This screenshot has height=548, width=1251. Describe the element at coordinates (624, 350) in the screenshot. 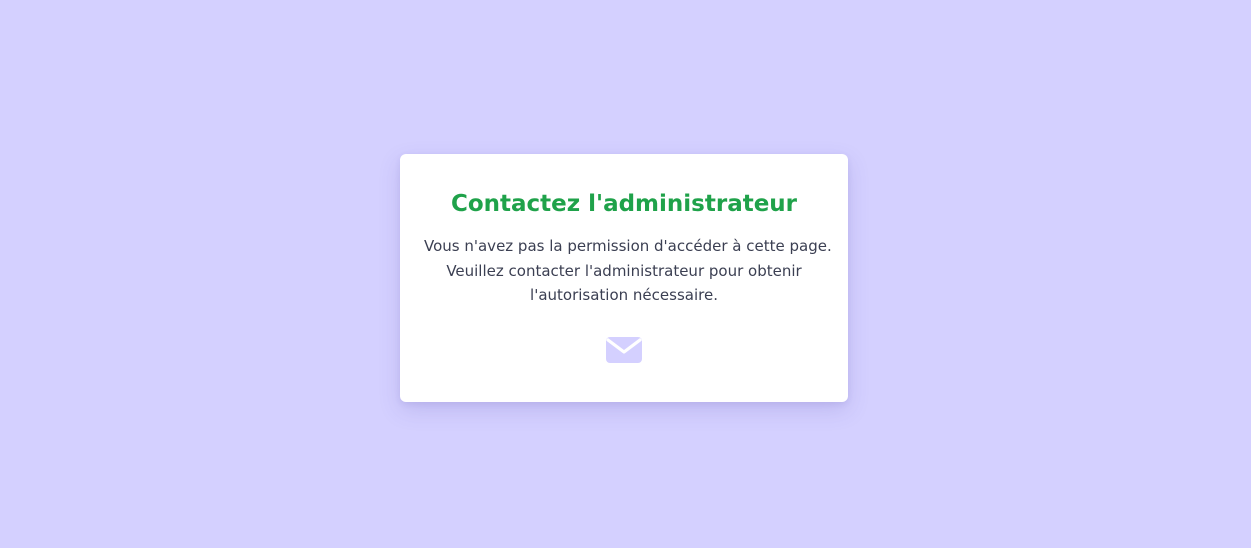

I see `envelope-icon` at that location.